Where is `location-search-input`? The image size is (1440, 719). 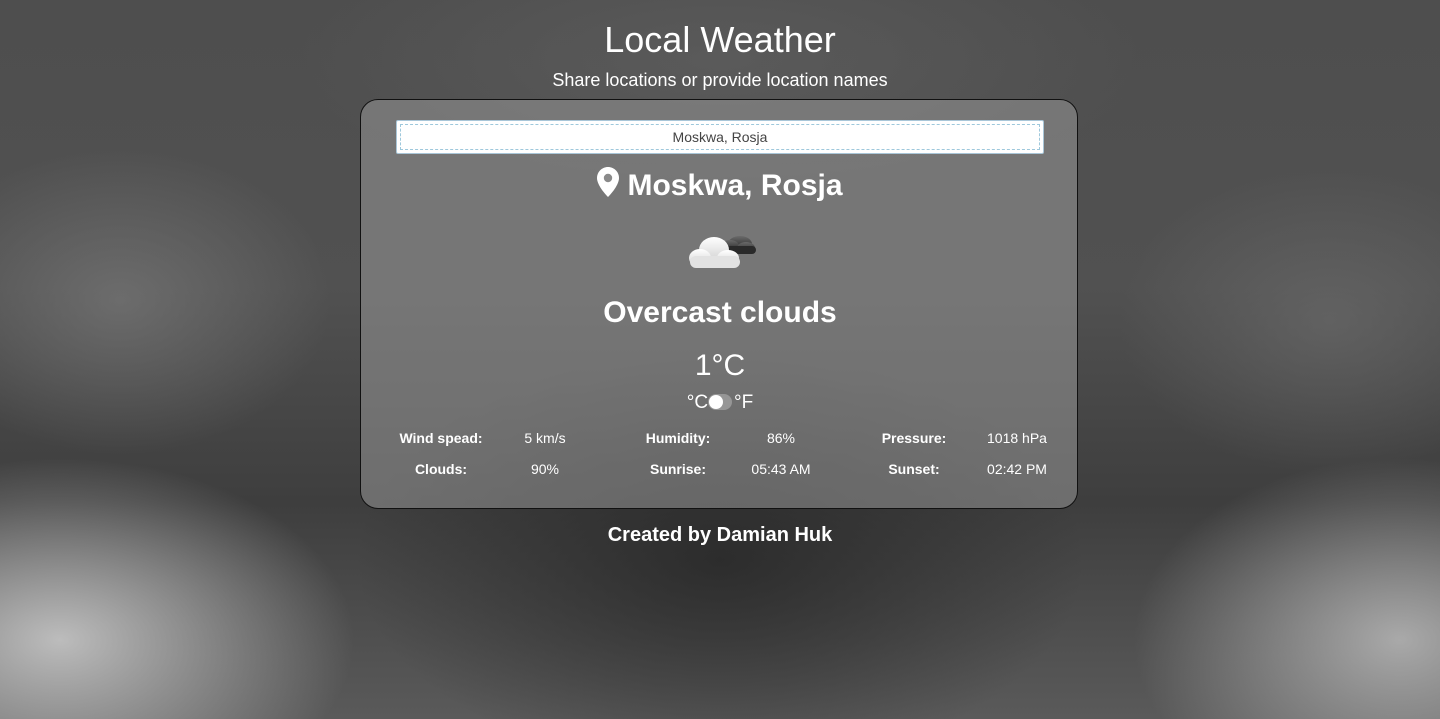 location-search-input is located at coordinates (720, 137).